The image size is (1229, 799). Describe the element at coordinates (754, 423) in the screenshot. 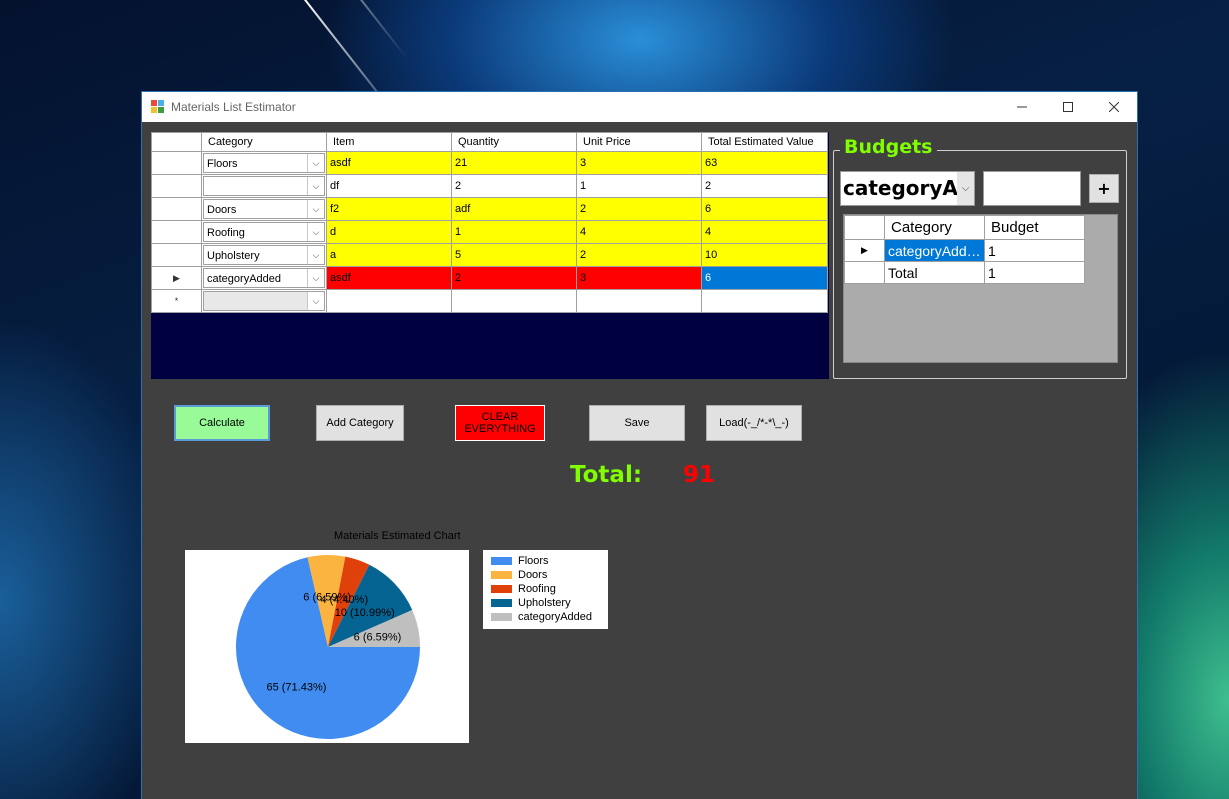

I see `load-button: Load(-_/*-*\_-)` at that location.